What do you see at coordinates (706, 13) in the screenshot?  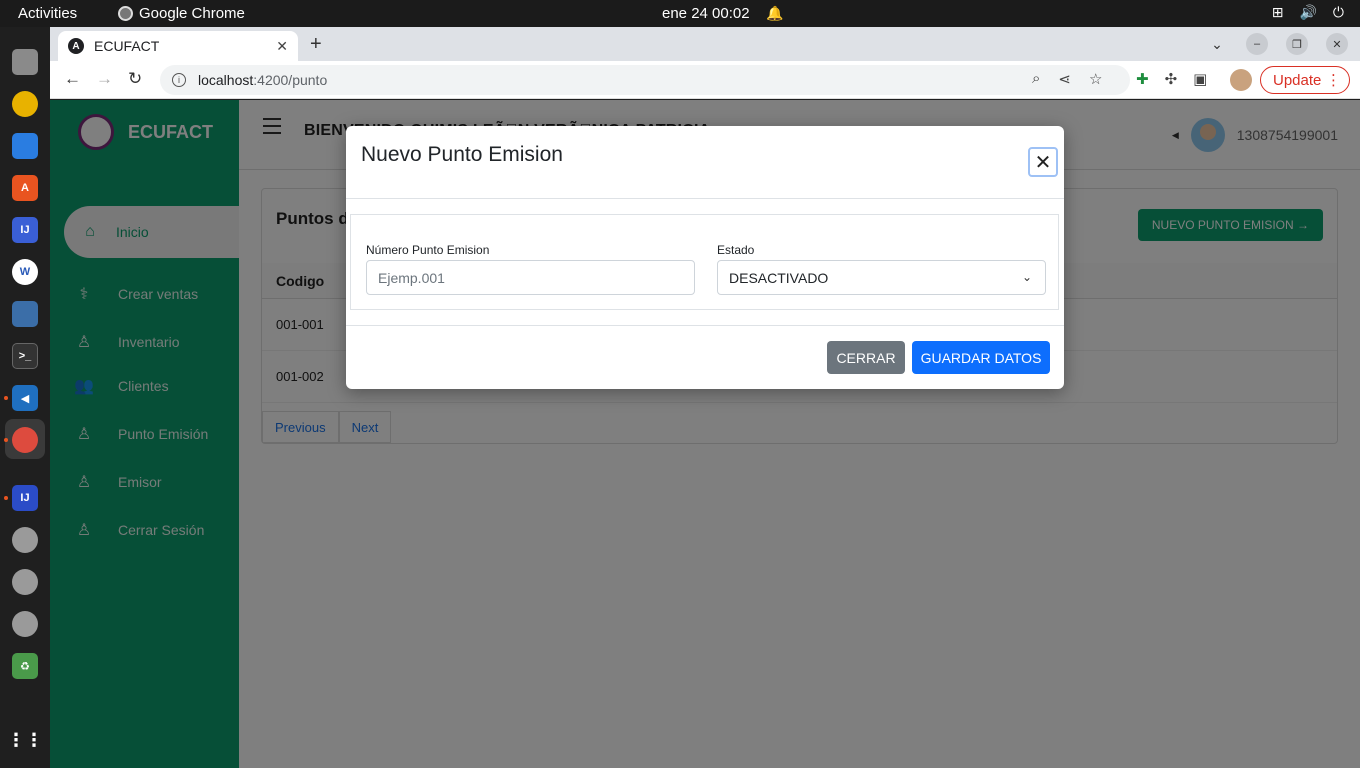 I see `clock: ene 24 00:02` at bounding box center [706, 13].